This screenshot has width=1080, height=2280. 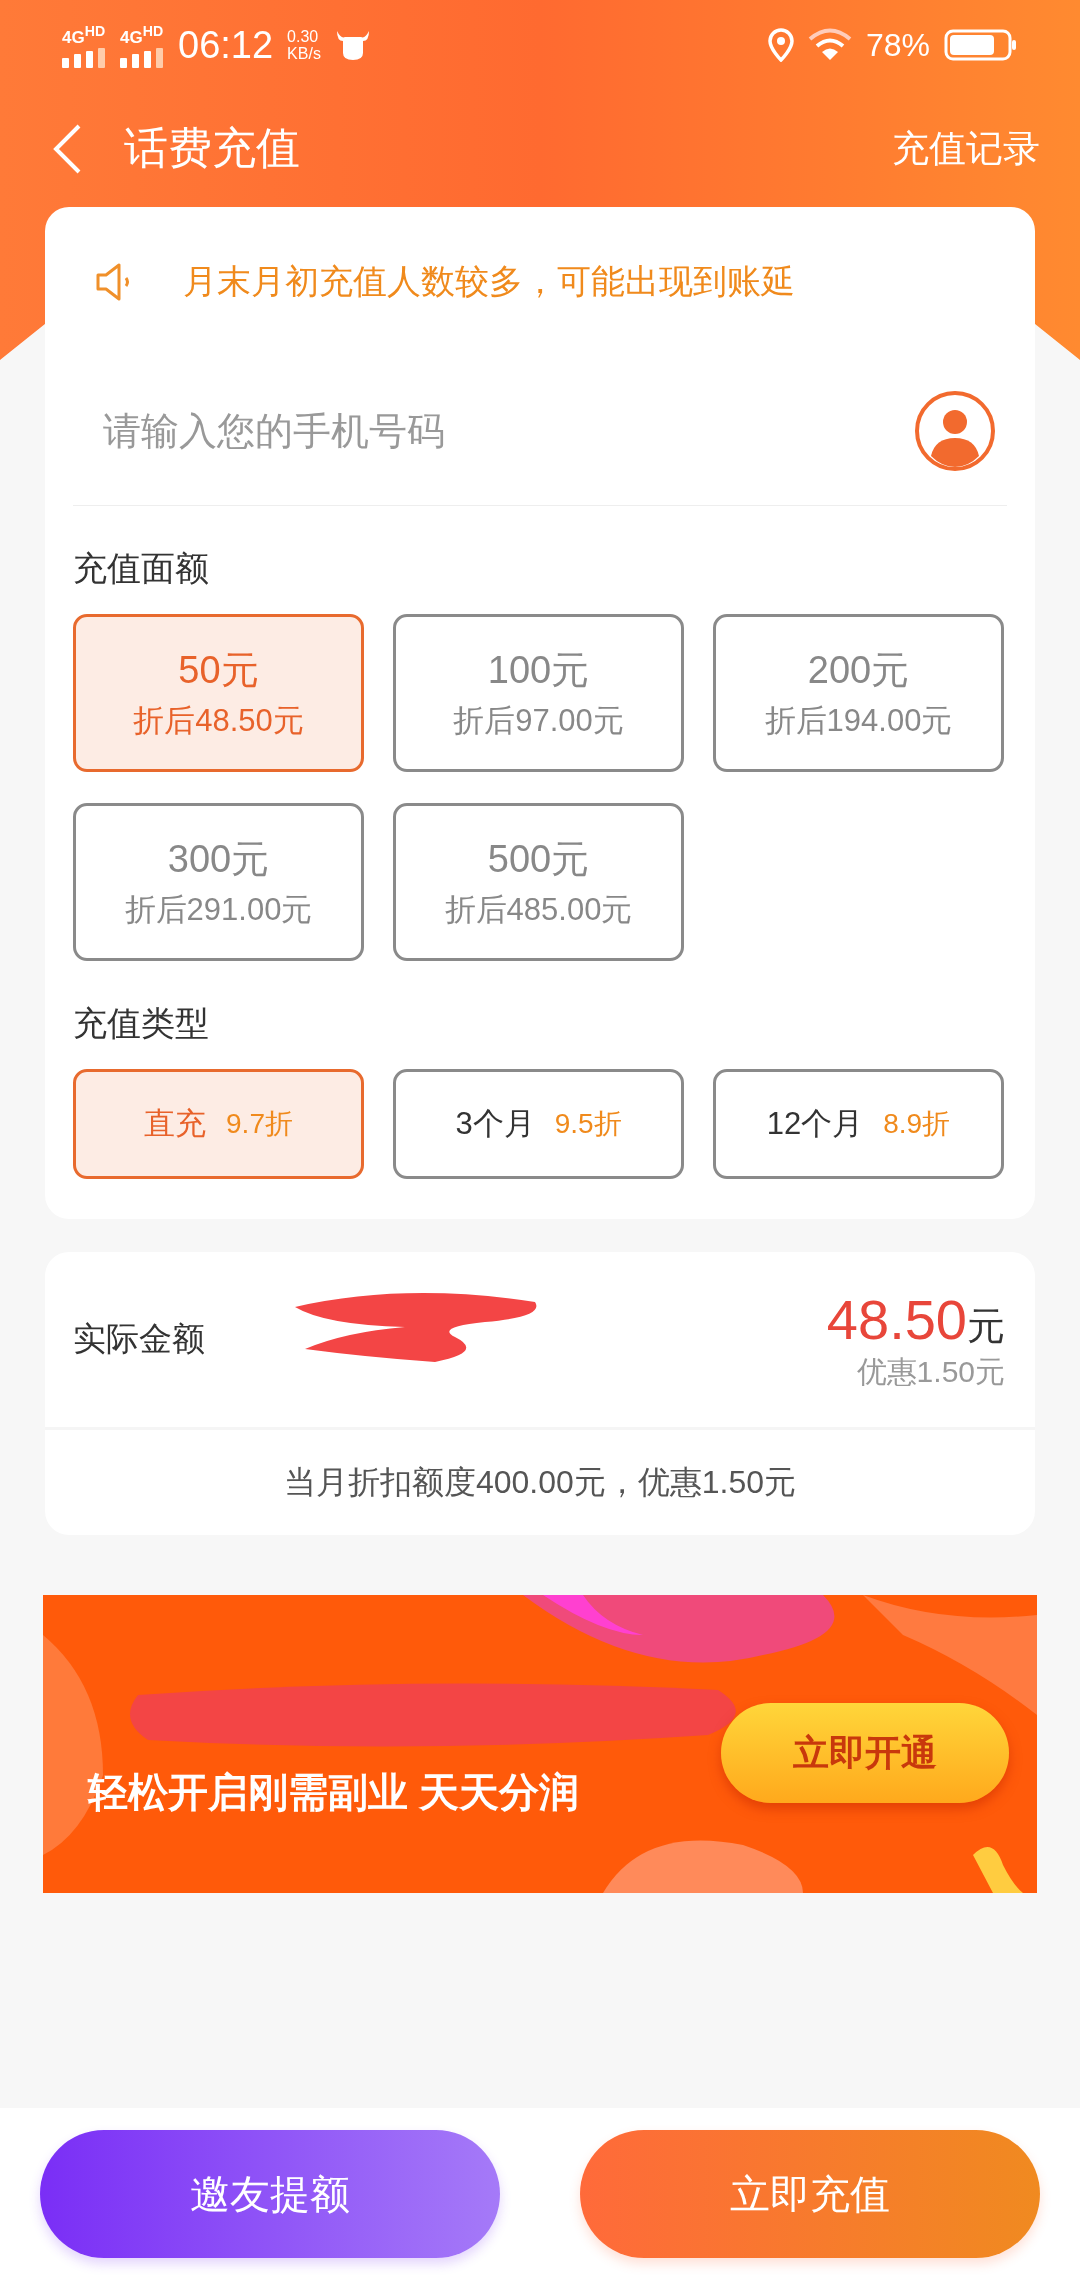 I want to click on net-speed-unit: KB/s, so click(x=304, y=53).